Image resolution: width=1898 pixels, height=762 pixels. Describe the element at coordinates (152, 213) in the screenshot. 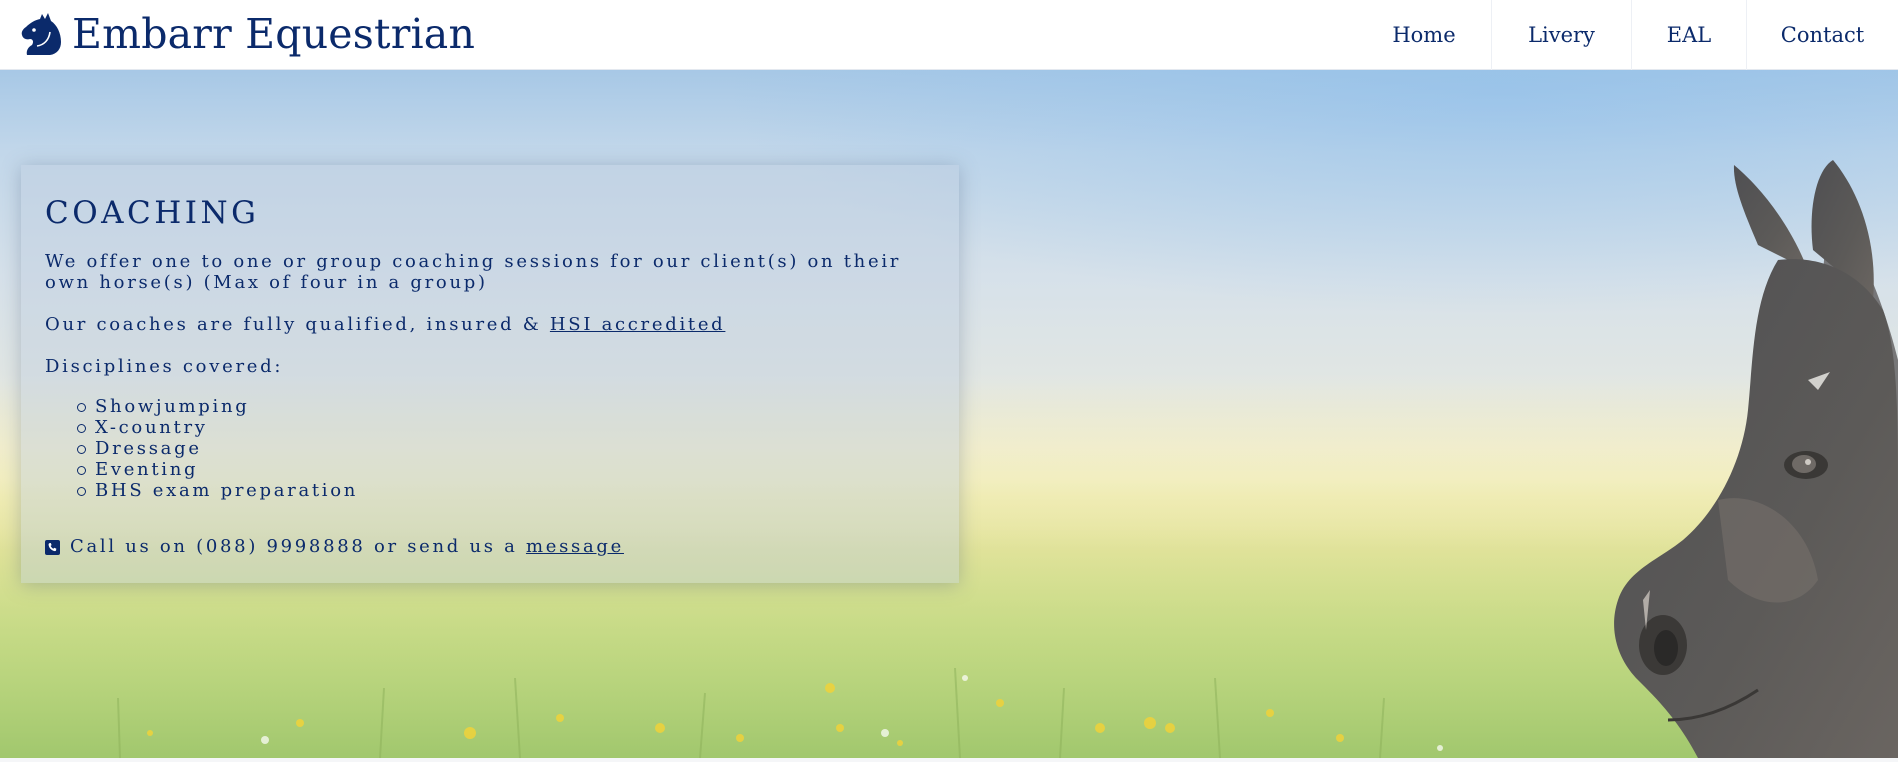

I see `panel-title: COACHING` at that location.